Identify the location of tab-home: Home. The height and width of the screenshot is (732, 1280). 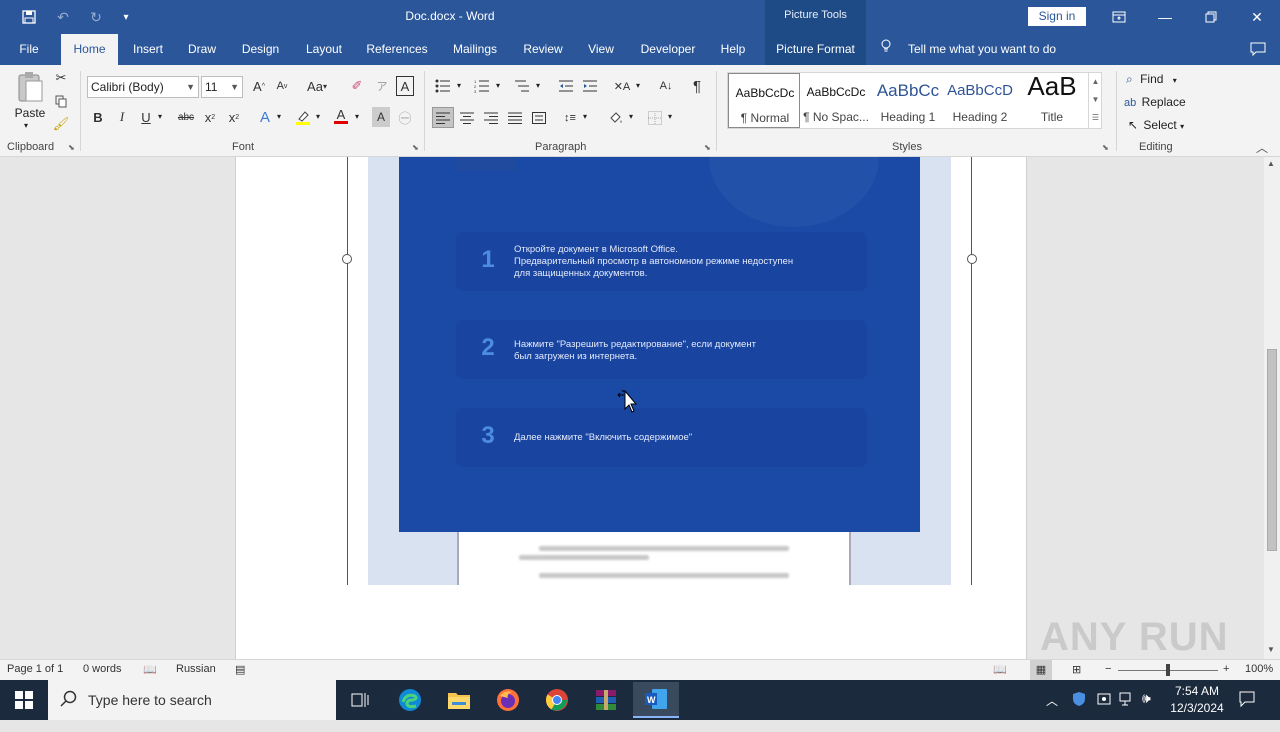
(89, 49).